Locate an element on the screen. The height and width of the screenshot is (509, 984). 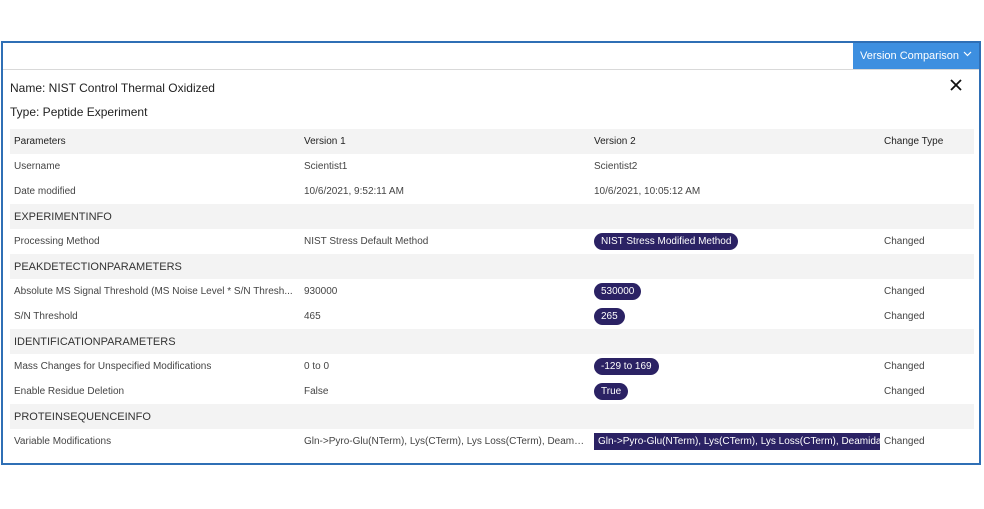
version-1-value: False is located at coordinates (316, 391).